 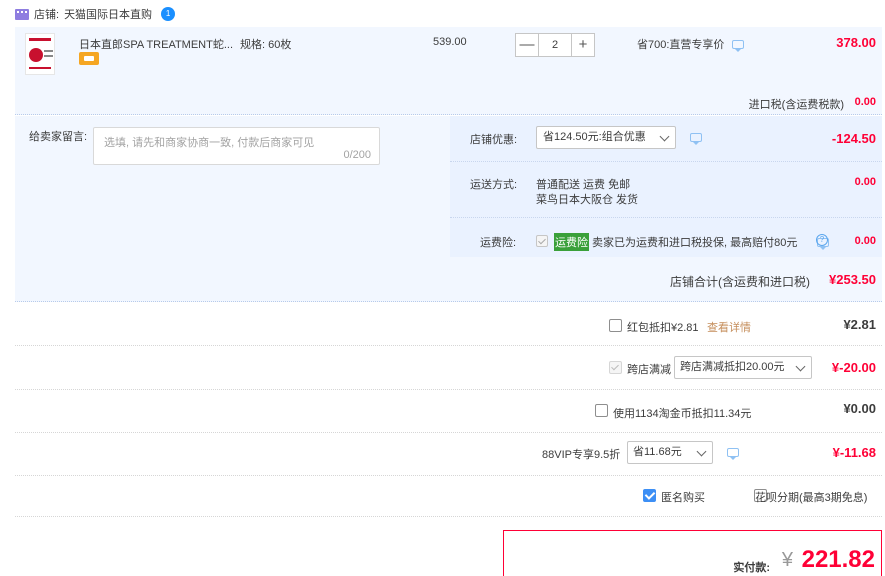 What do you see at coordinates (448, 496) in the screenshot?
I see `purchase-options-row: 匿名购买 花呗分期(最高3期免息)` at bounding box center [448, 496].